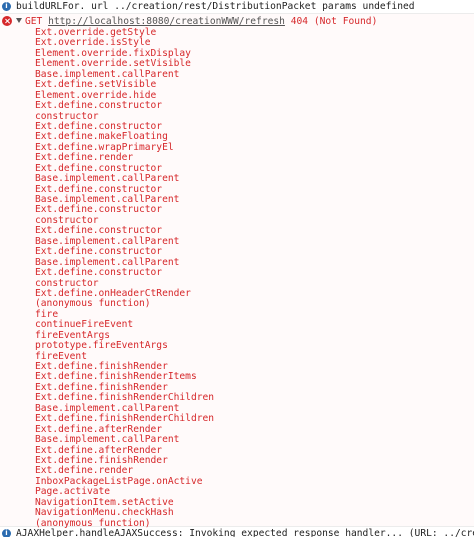 This screenshot has width=474, height=537. I want to click on stack-frame: prototype.fireEventArgs, so click(101, 346).